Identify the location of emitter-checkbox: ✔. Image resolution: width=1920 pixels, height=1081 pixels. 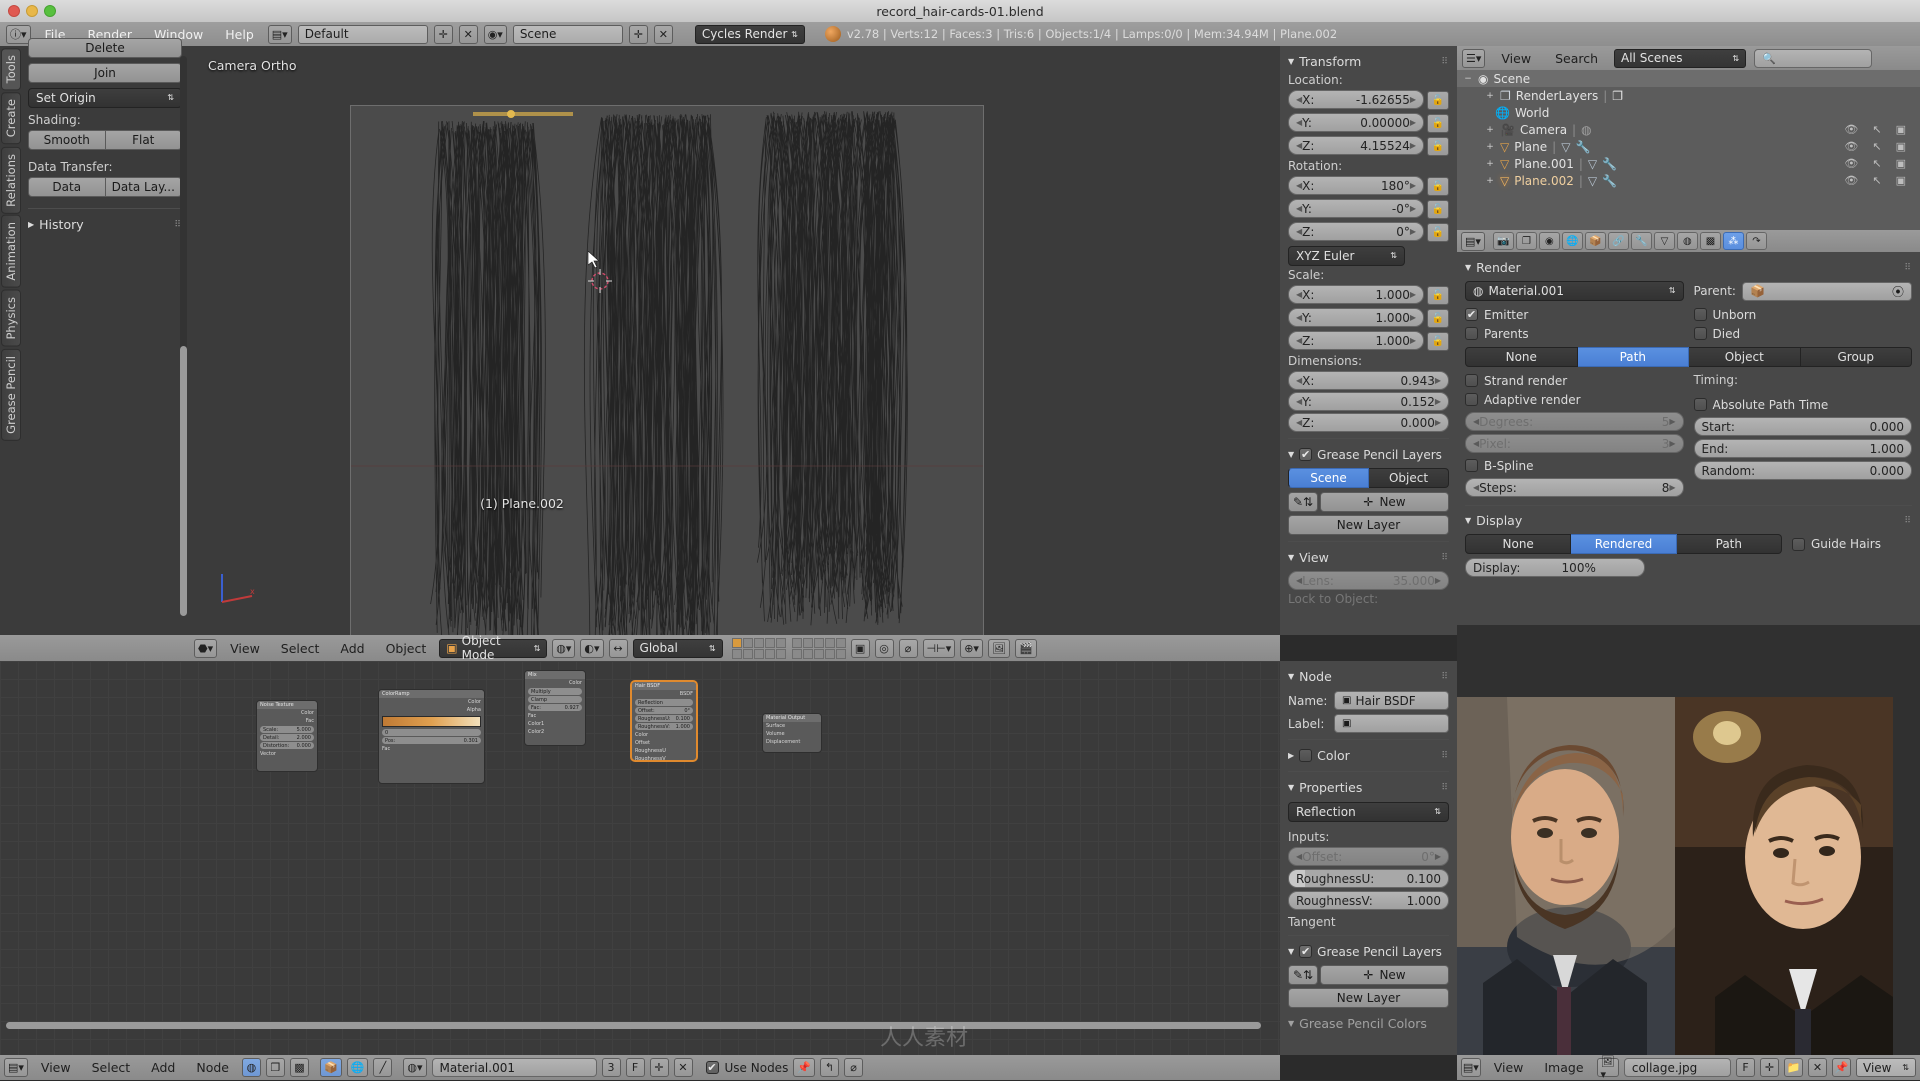
(1471, 314).